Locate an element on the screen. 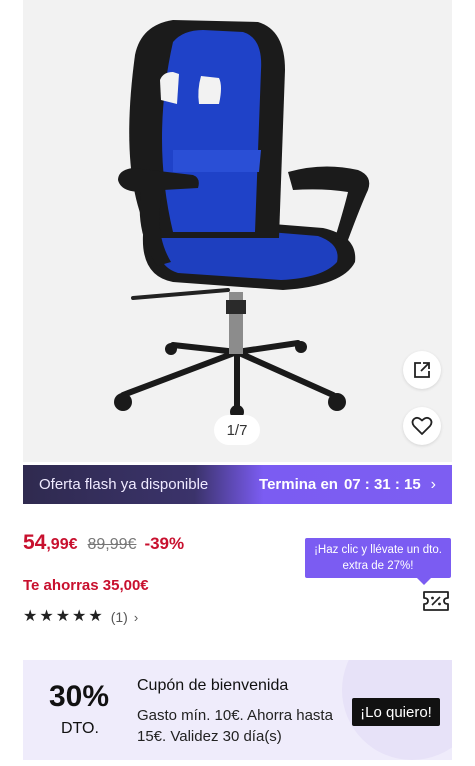  favorite-button is located at coordinates (422, 426).